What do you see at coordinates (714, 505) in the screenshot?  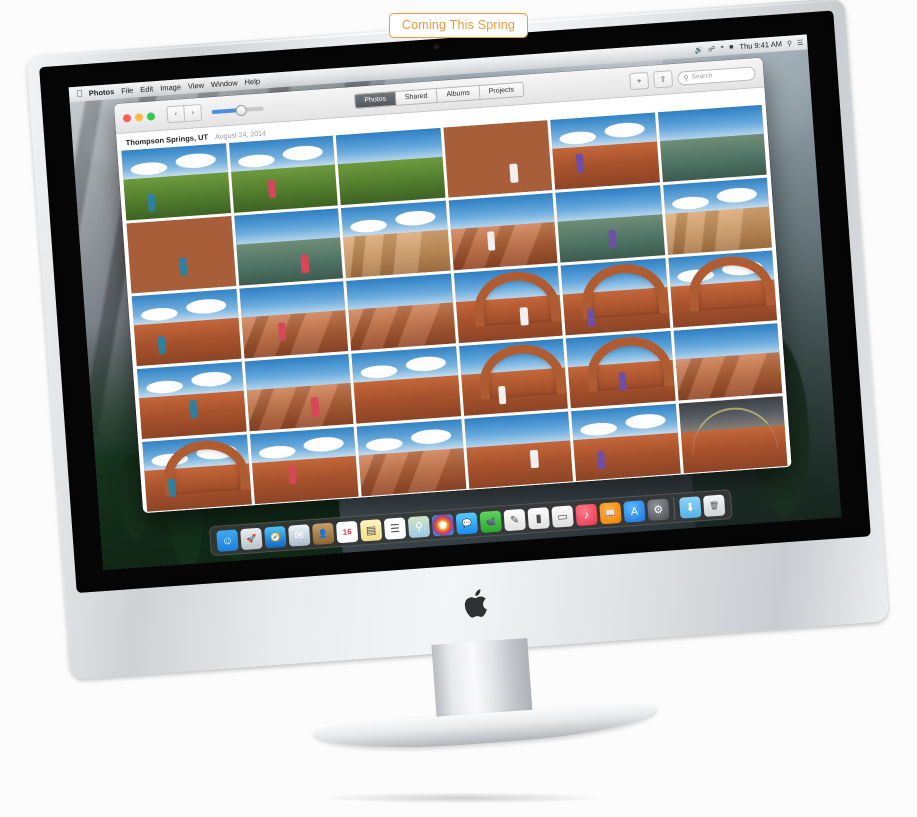 I see `dock-item-trash: 🗑` at bounding box center [714, 505].